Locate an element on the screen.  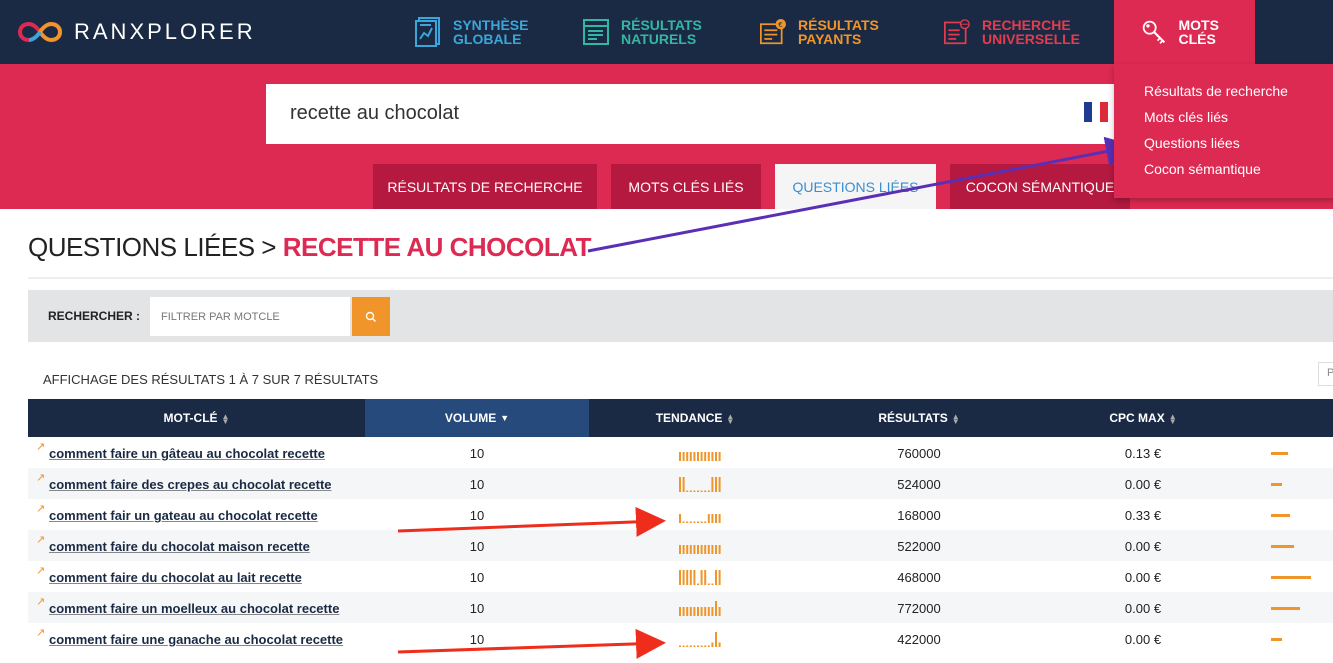
column-label: MOT-CLÉ is located at coordinates (190, 418).